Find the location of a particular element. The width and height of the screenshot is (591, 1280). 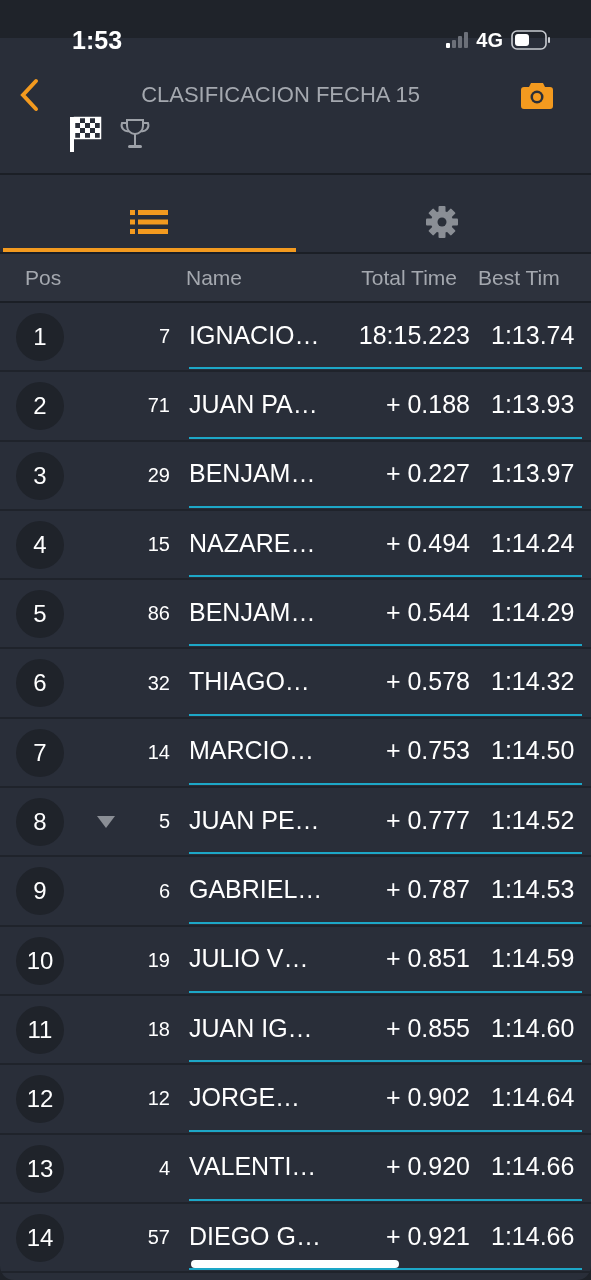

best-time: 1:14.53 is located at coordinates (533, 889).